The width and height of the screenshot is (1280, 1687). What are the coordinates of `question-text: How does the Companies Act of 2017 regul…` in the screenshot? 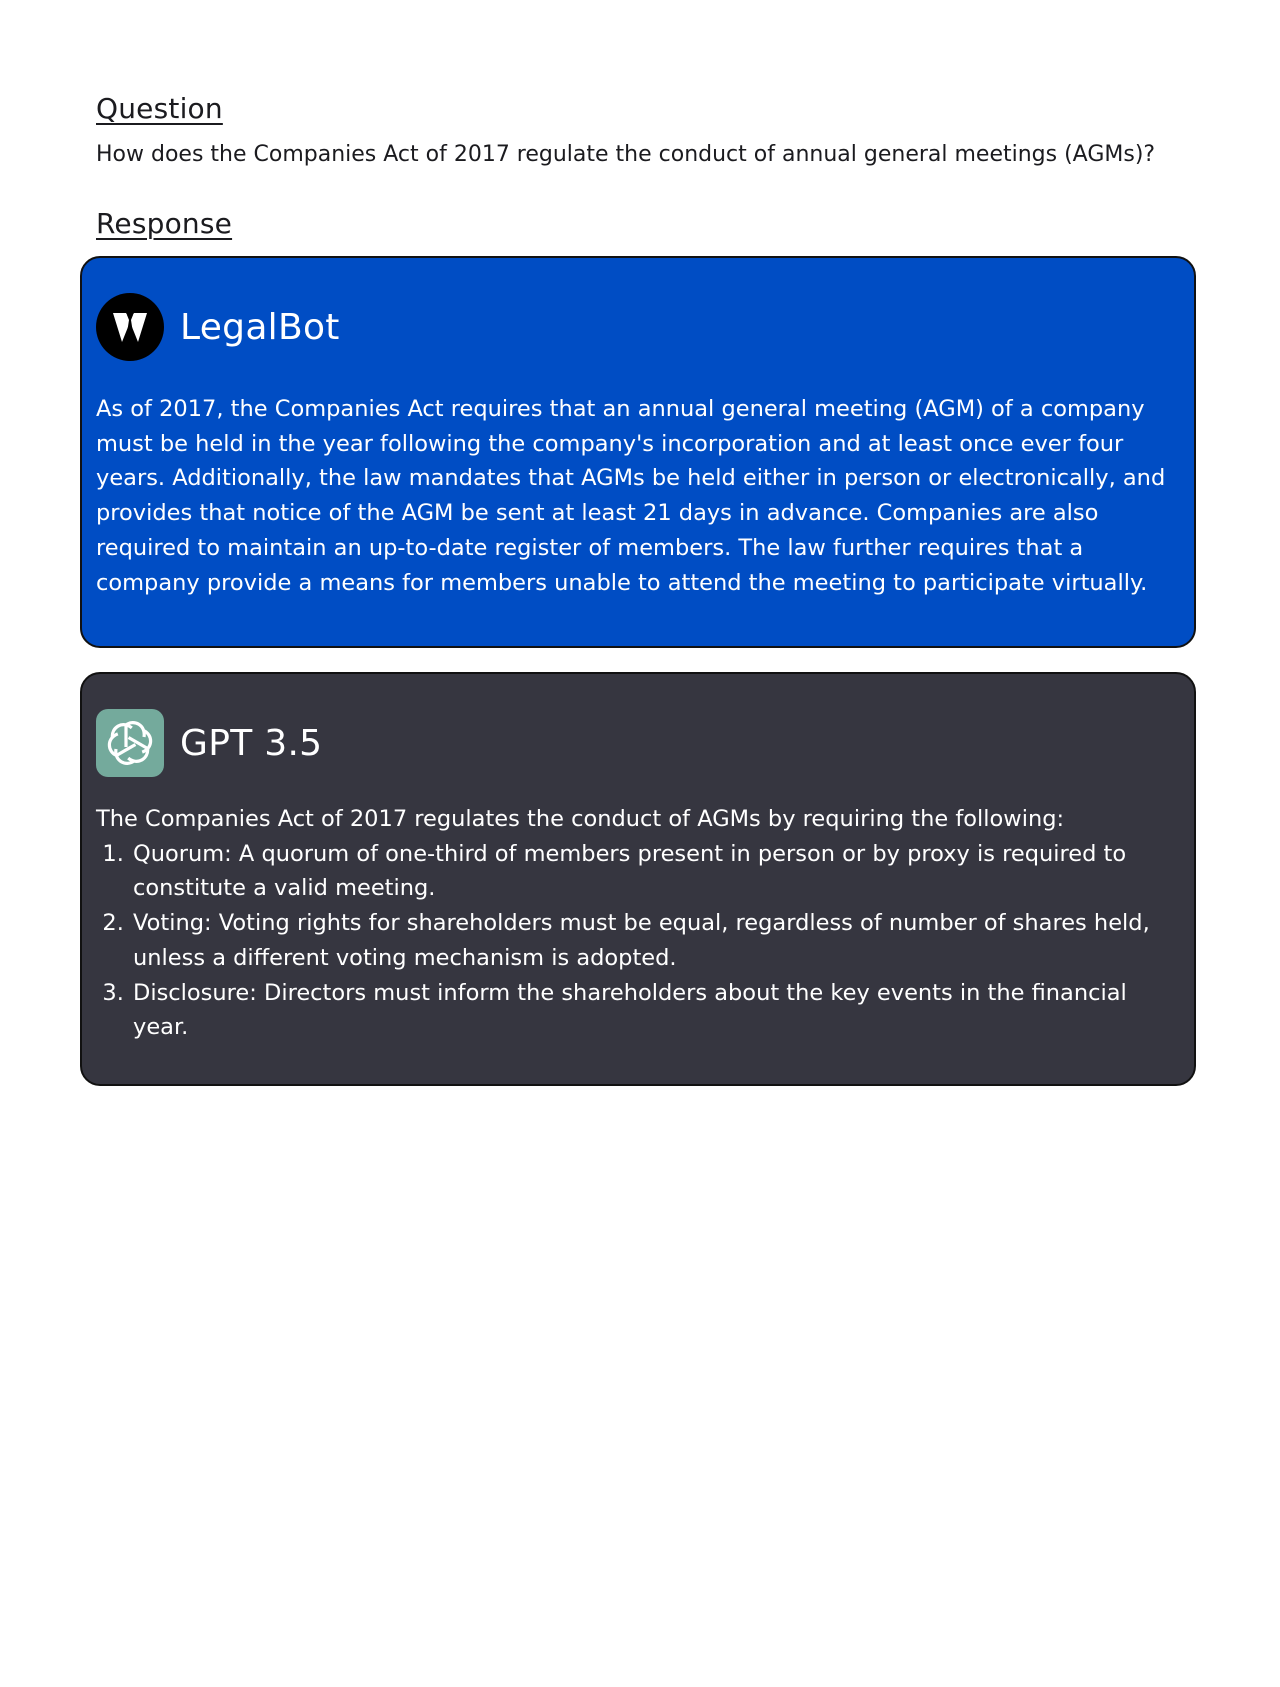 It's located at (626, 154).